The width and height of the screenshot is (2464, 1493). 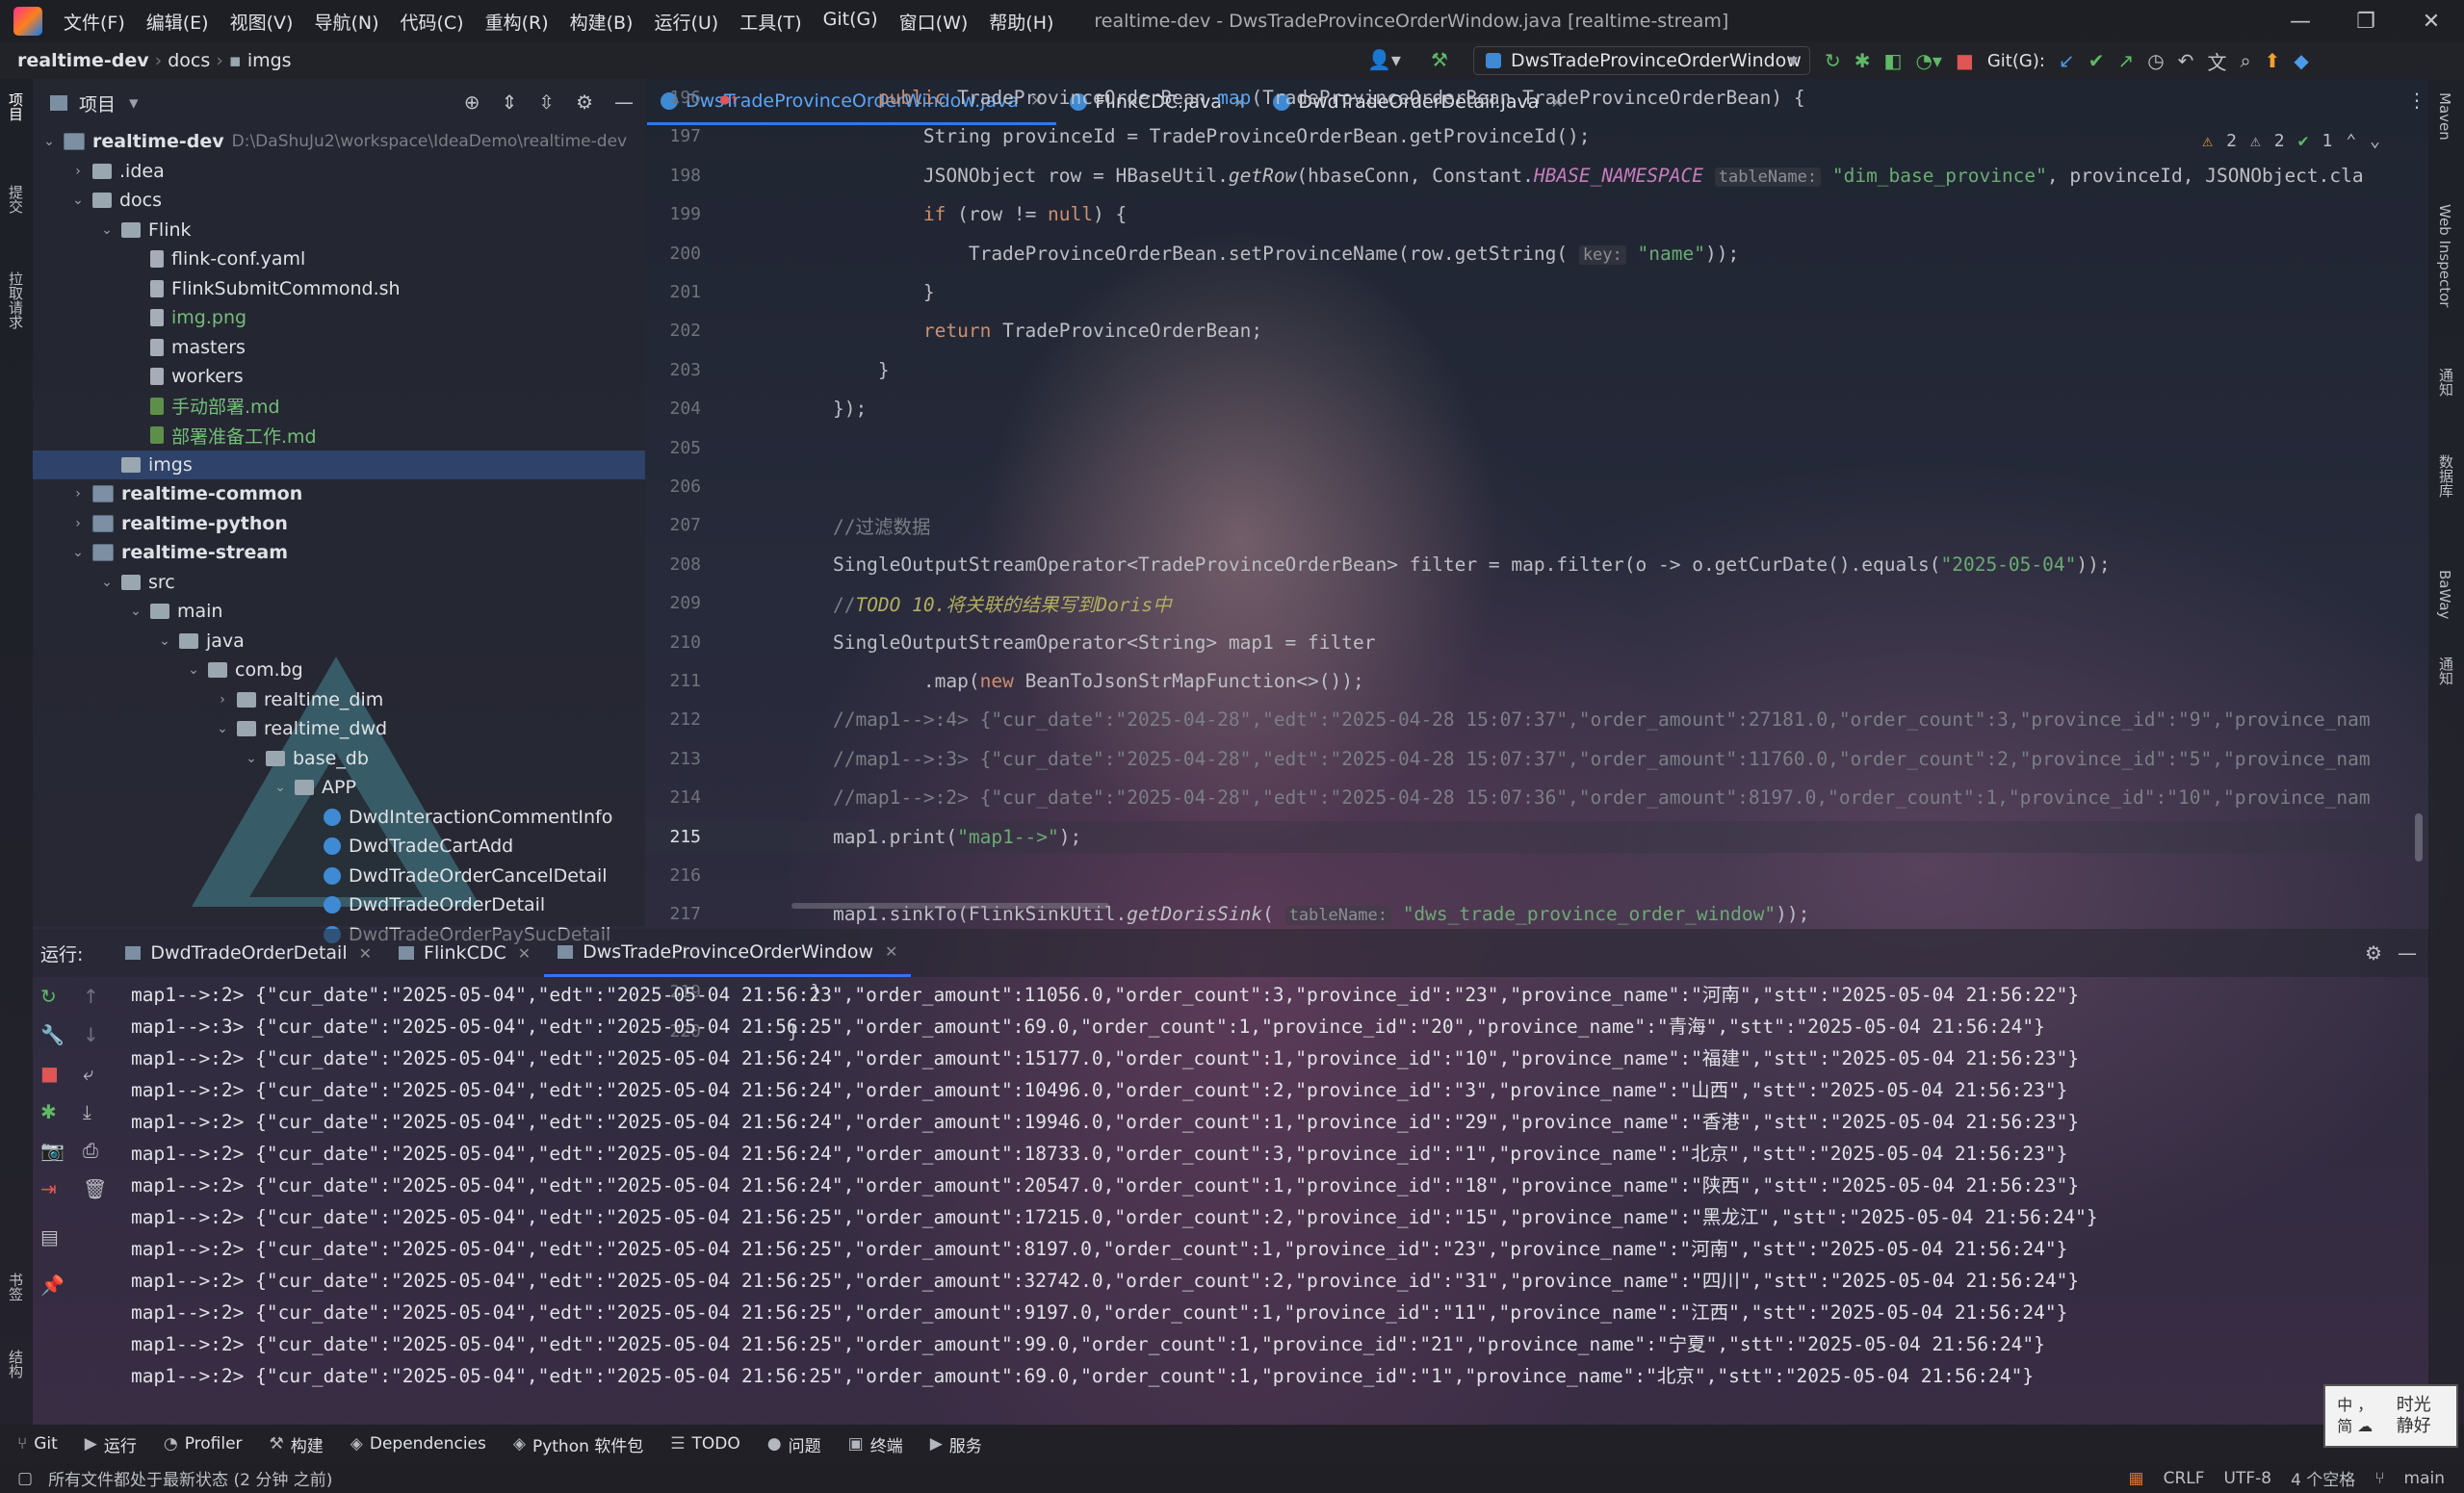 What do you see at coordinates (189, 60) in the screenshot?
I see `breadcrumb-docs: docs` at bounding box center [189, 60].